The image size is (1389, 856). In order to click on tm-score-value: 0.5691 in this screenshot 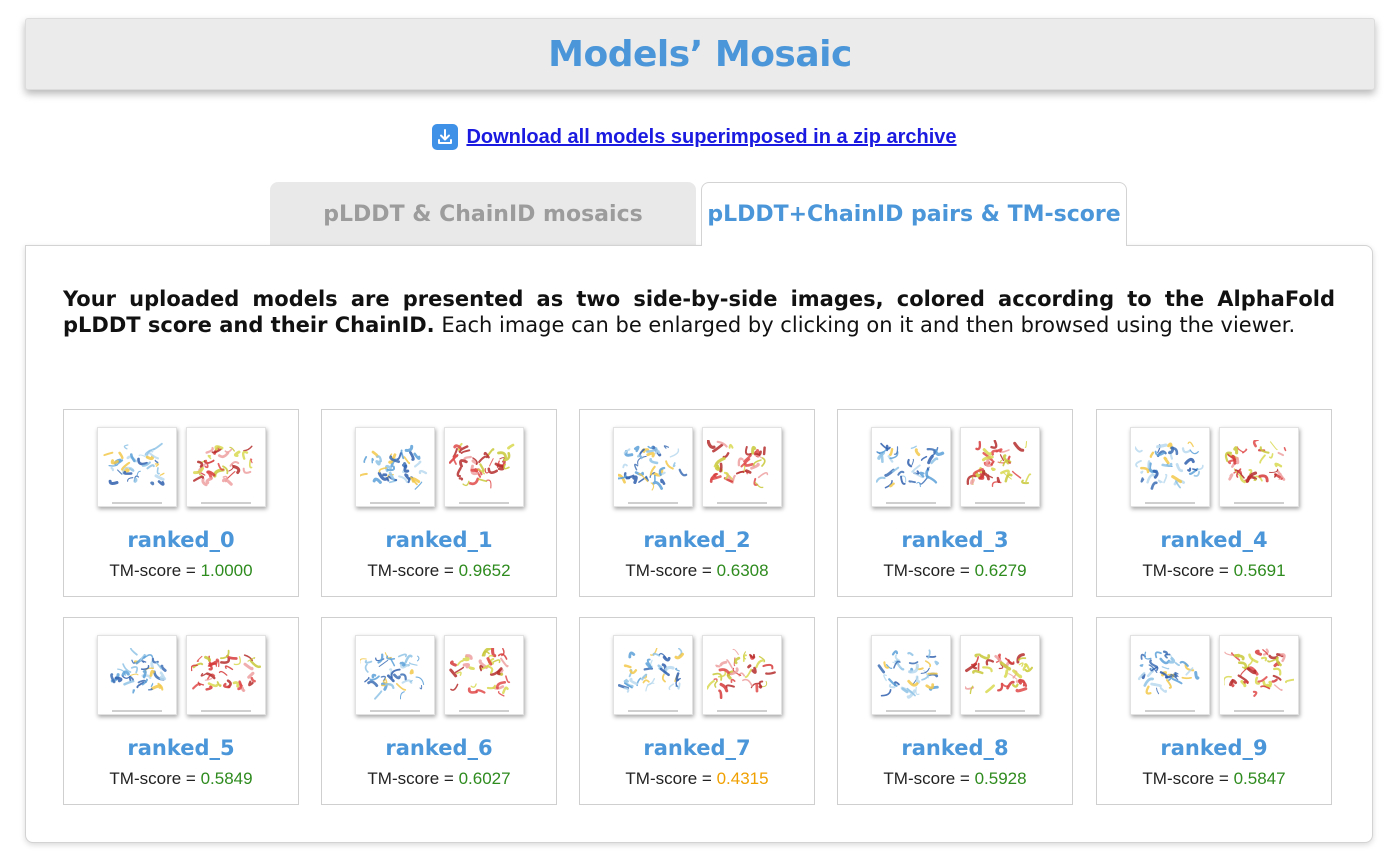, I will do `click(1259, 570)`.